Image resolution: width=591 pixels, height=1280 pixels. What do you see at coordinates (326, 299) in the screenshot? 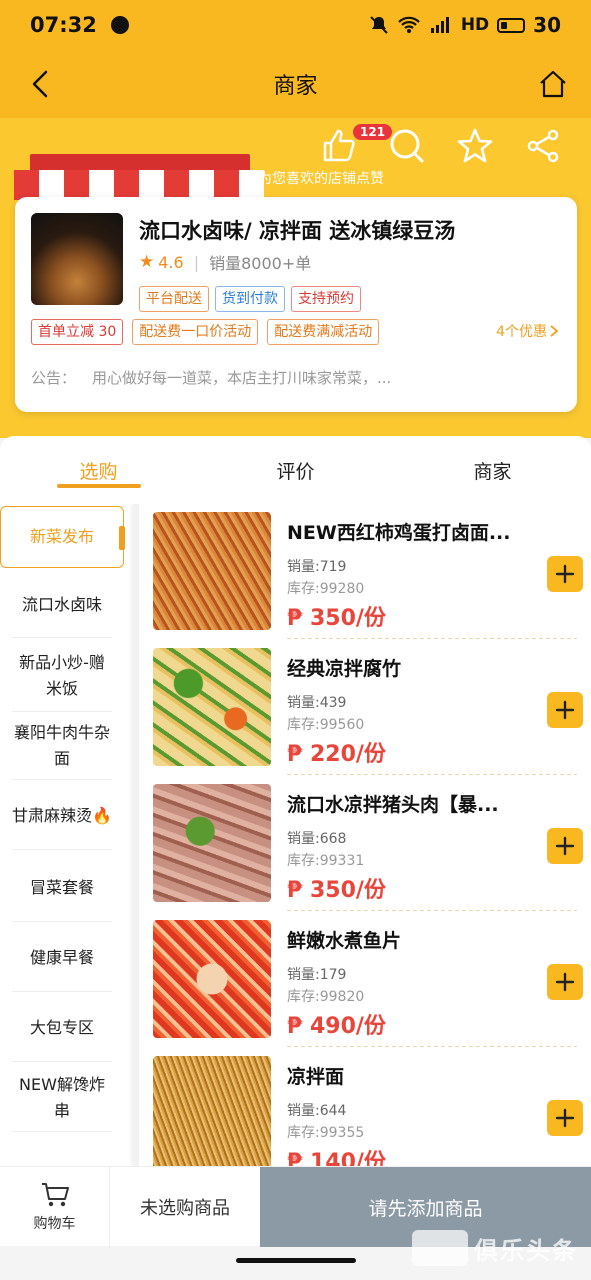
I see `tag-reservation: 支持预约` at bounding box center [326, 299].